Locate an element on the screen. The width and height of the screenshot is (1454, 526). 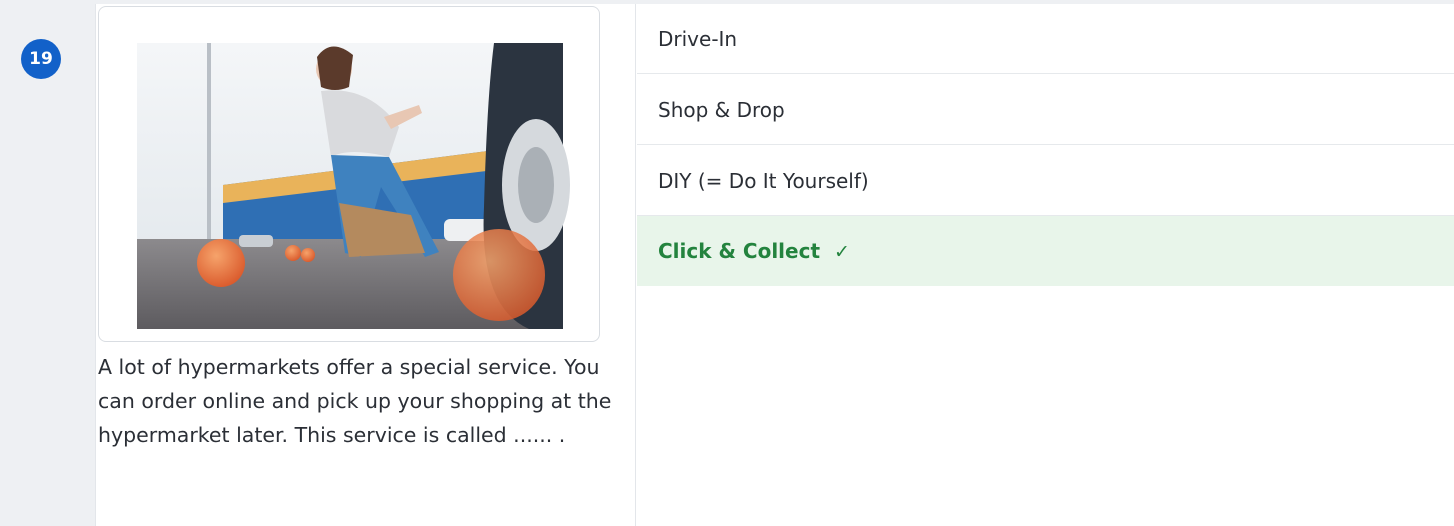
answer-option-label: DIY (= Do It Yourself) is located at coordinates (763, 181).